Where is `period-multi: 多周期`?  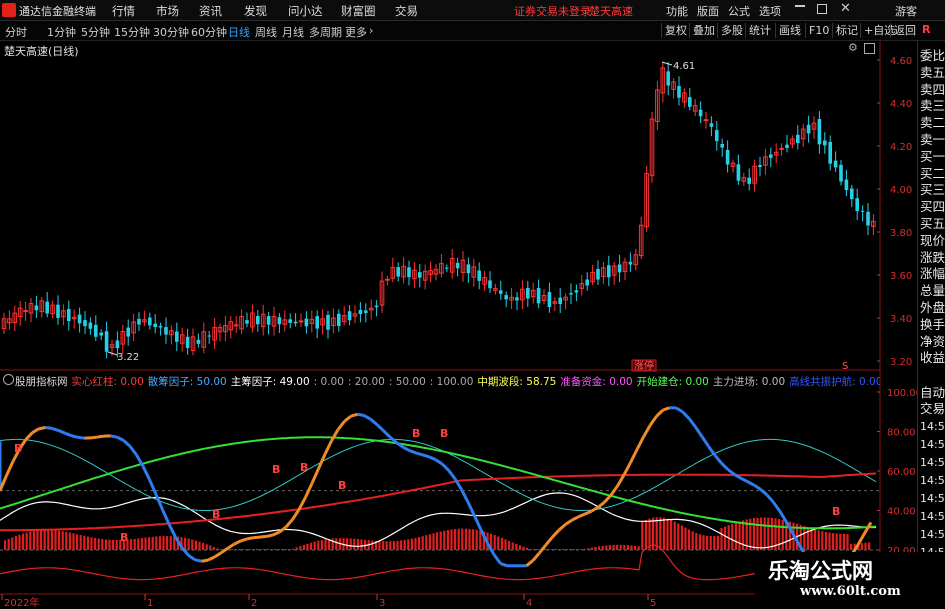
period-multi: 多周期 is located at coordinates (325, 32).